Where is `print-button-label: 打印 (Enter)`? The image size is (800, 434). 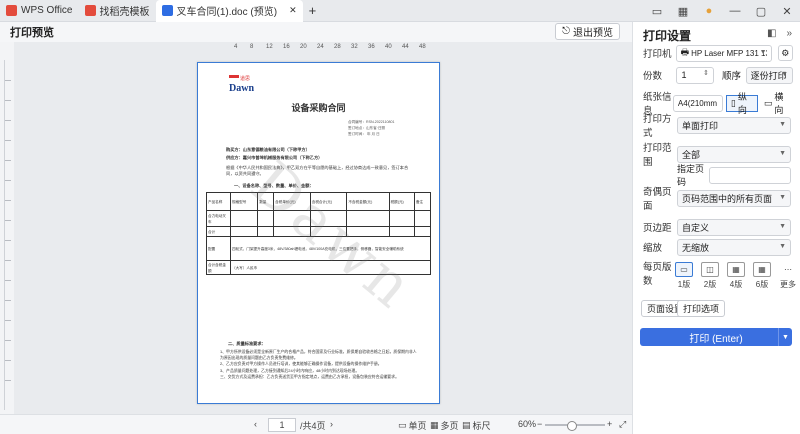 print-button-label: 打印 (Enter) is located at coordinates (716, 339).